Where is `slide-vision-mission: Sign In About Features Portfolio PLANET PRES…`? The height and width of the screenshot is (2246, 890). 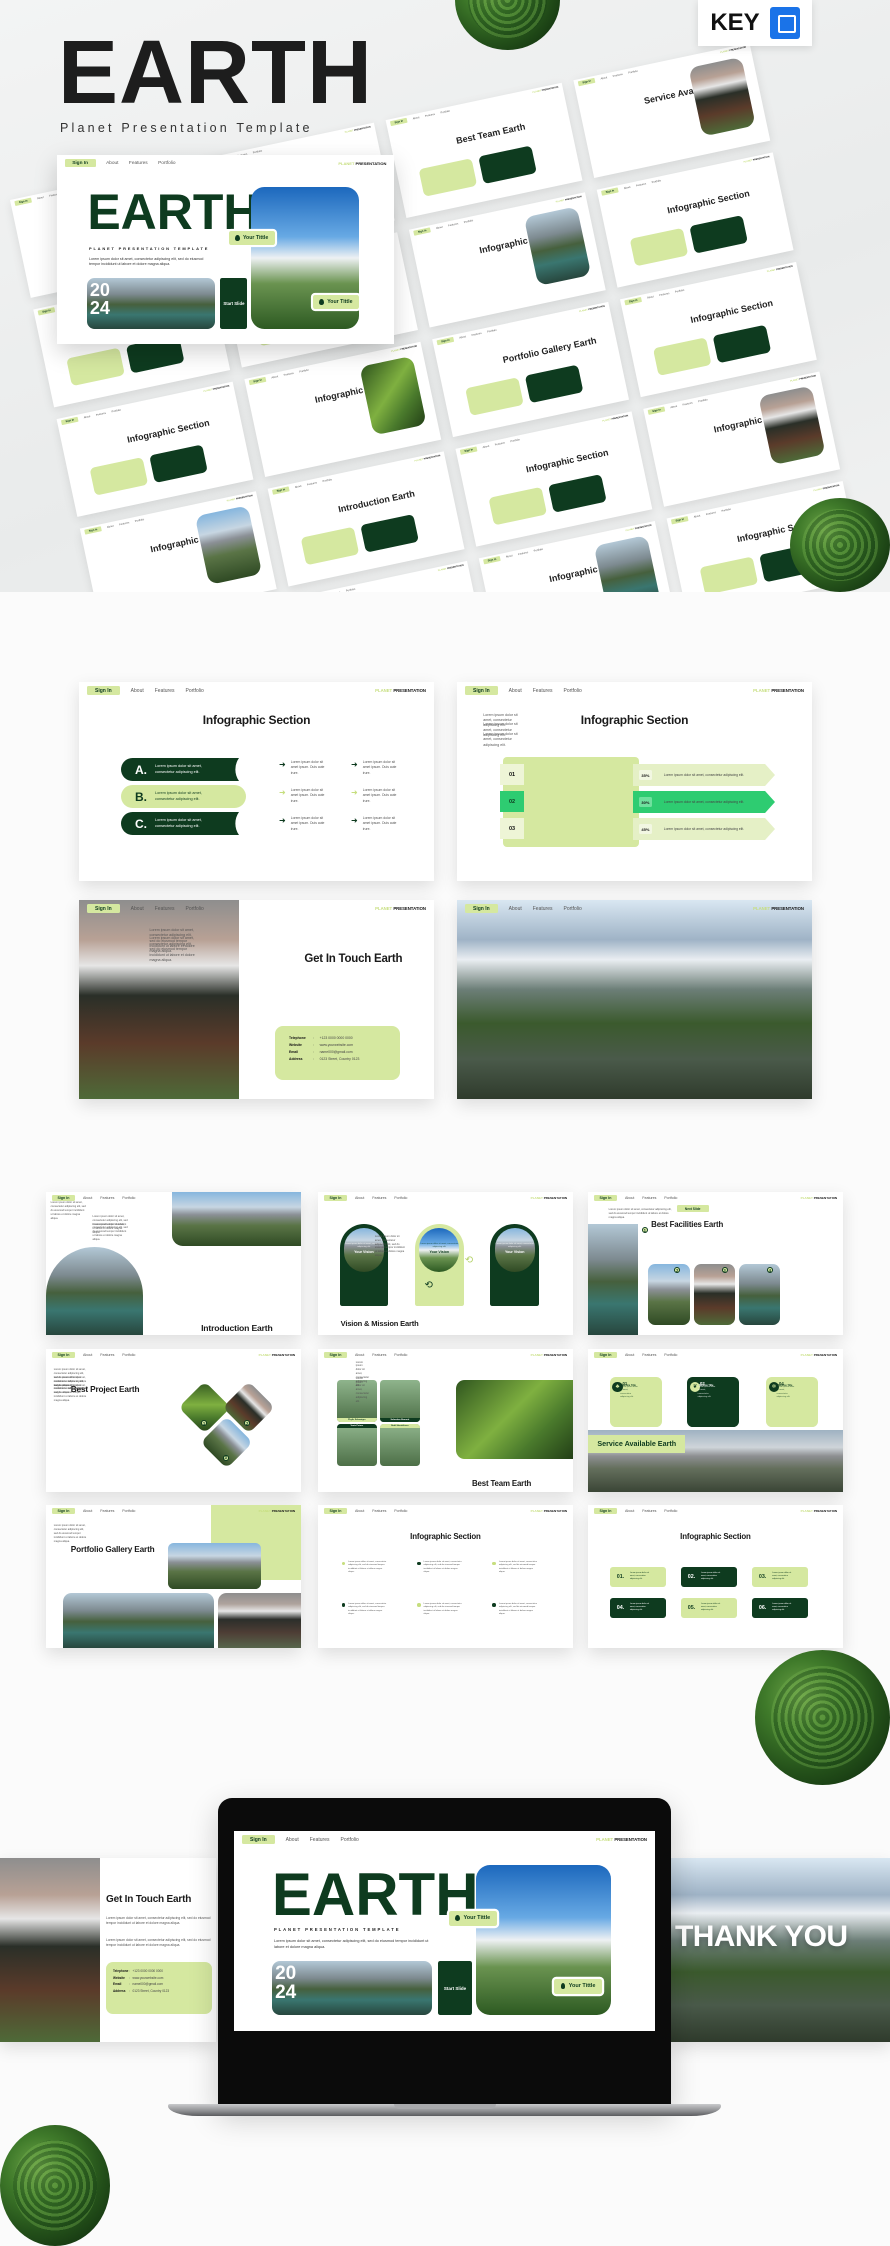
slide-vision-mission: Sign In About Features Portfolio PLANET PRES… is located at coordinates (445, 1263).